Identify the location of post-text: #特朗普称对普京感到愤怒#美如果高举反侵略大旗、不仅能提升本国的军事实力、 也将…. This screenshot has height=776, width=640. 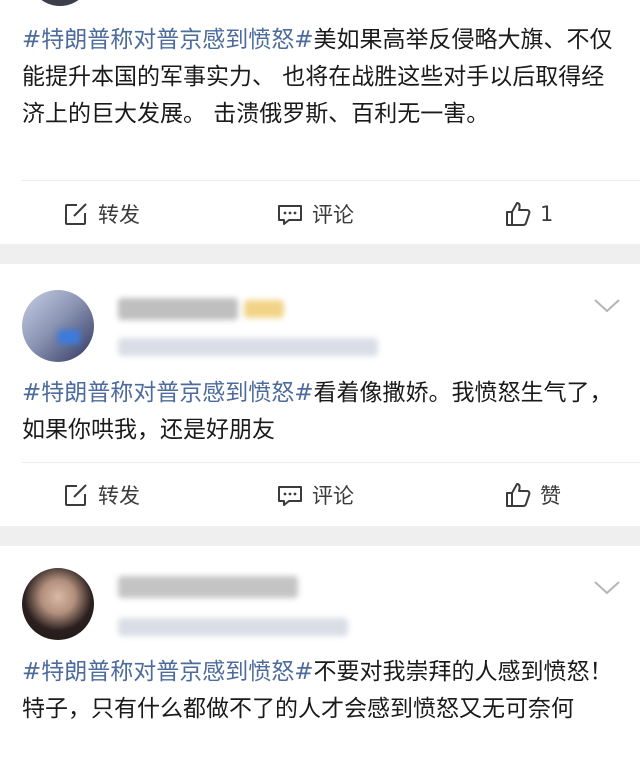
(322, 77).